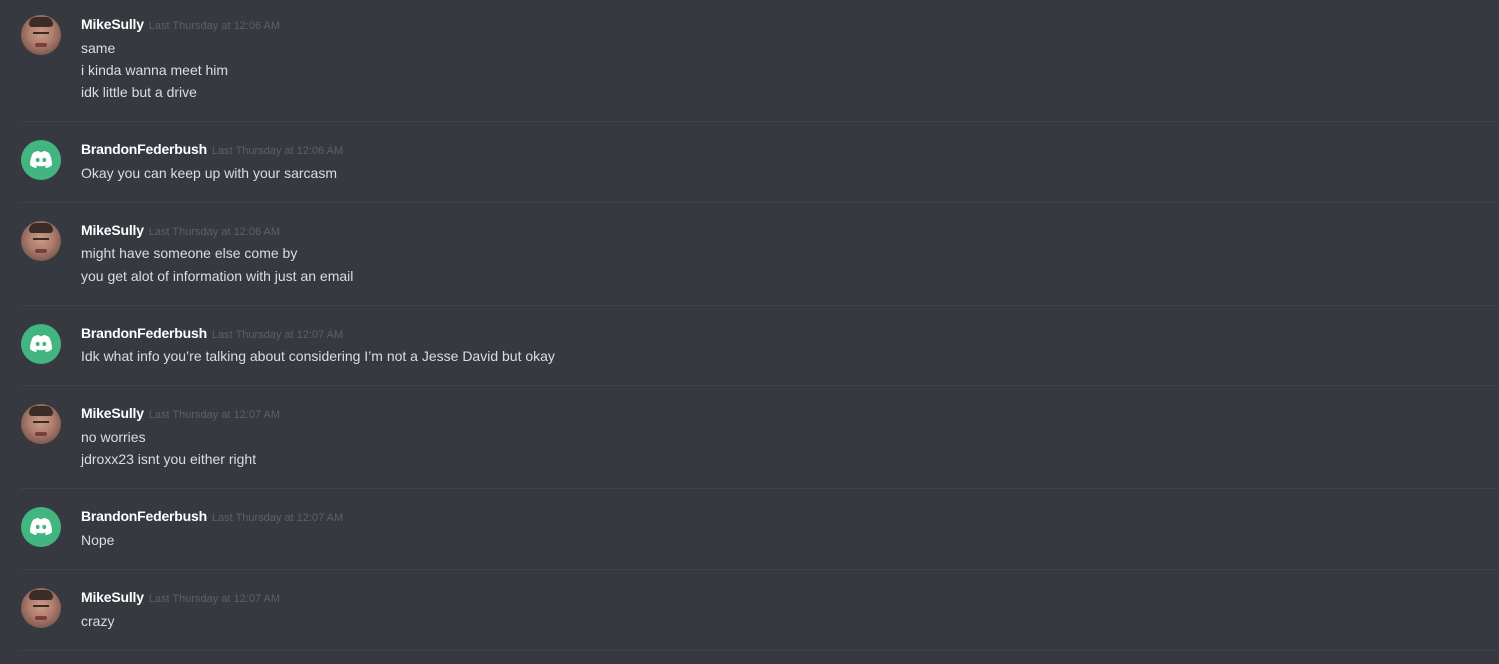 The image size is (1499, 664). What do you see at coordinates (169, 459) in the screenshot?
I see `message-text: jdroxx23 isnt you either right` at bounding box center [169, 459].